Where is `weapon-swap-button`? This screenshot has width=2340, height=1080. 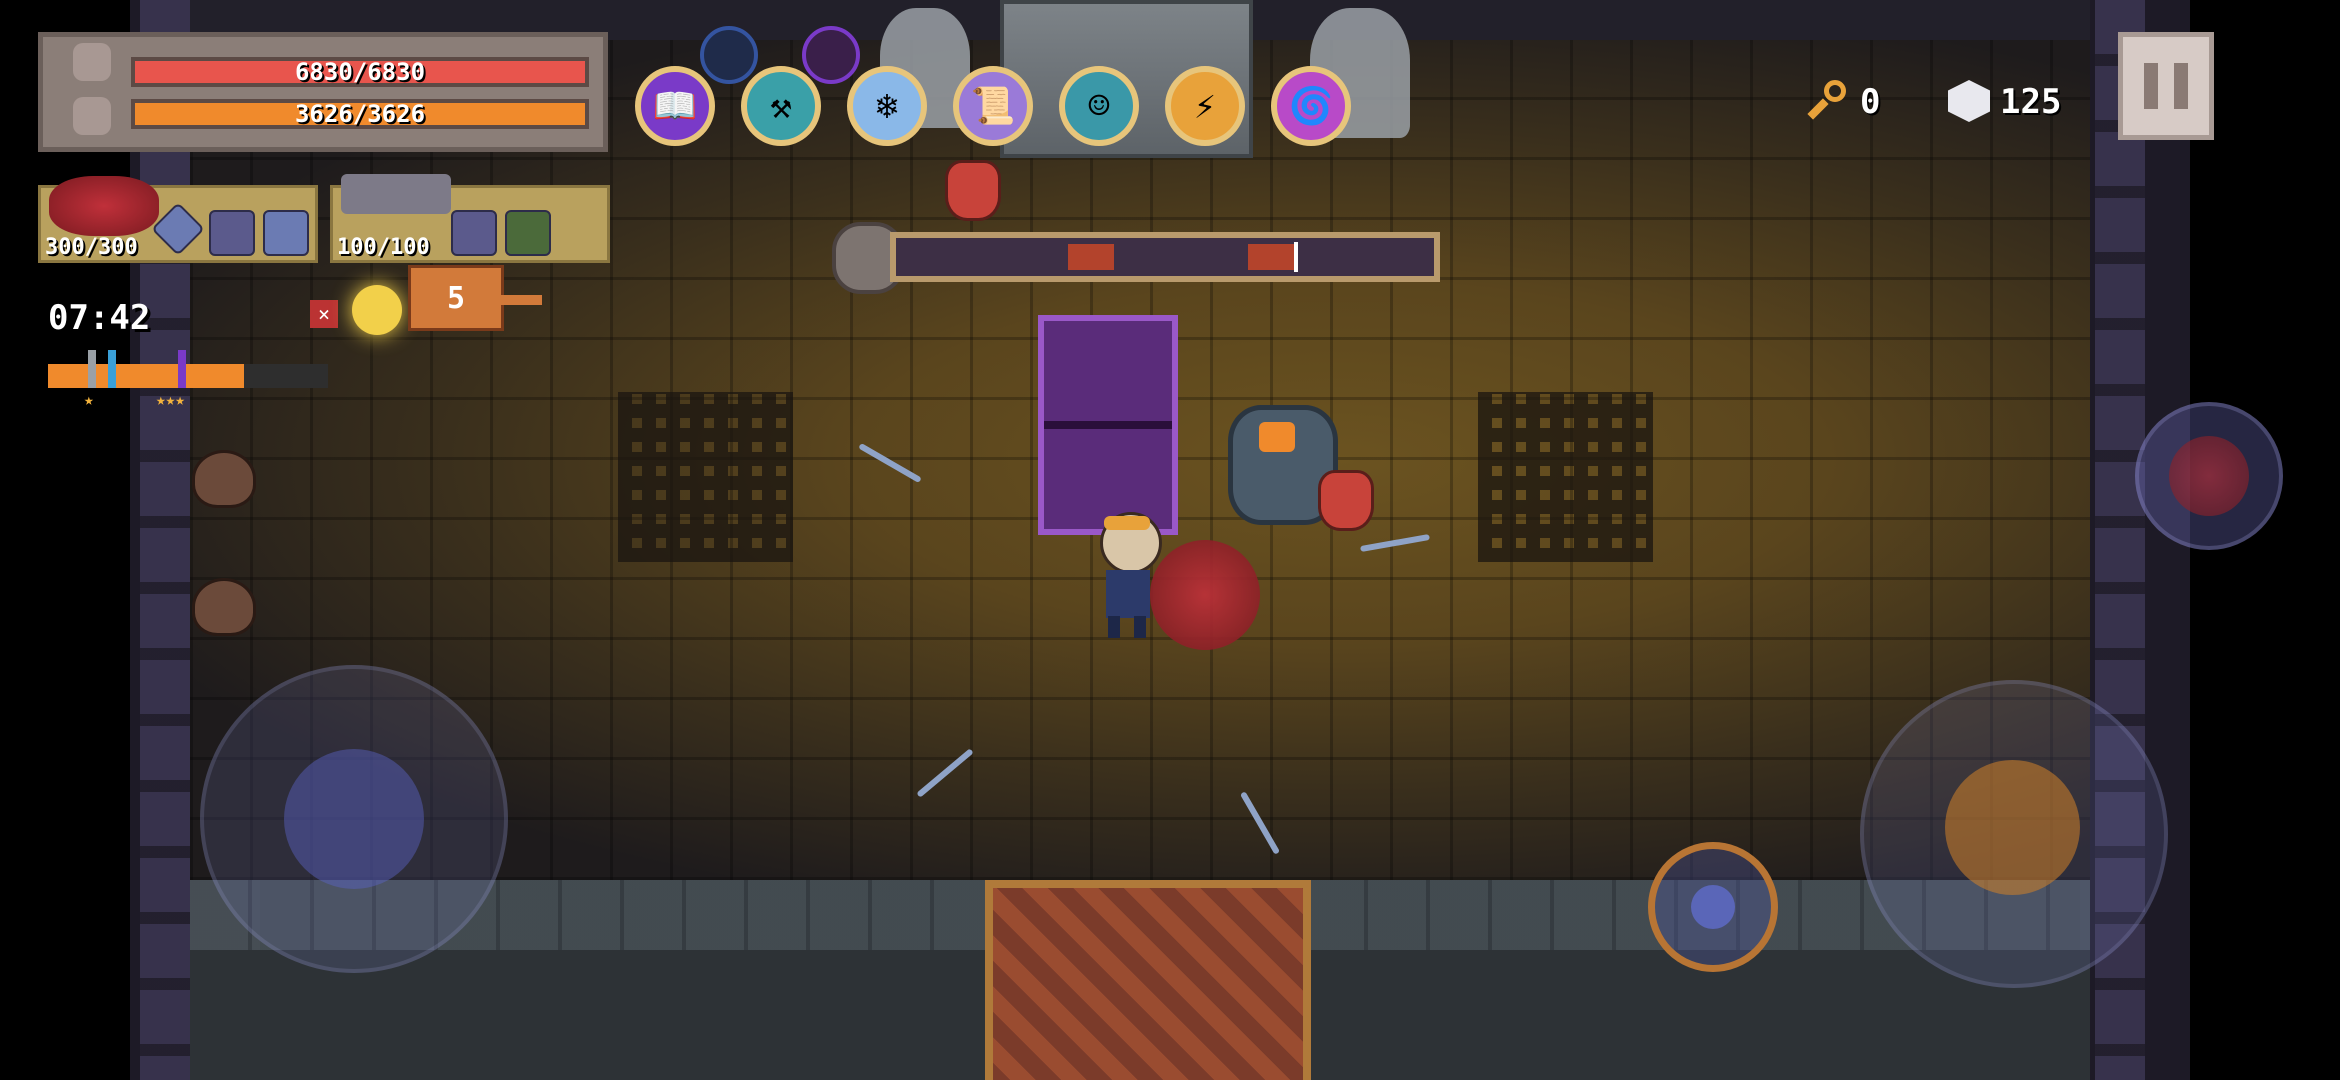
weapon-swap-button is located at coordinates (2209, 476).